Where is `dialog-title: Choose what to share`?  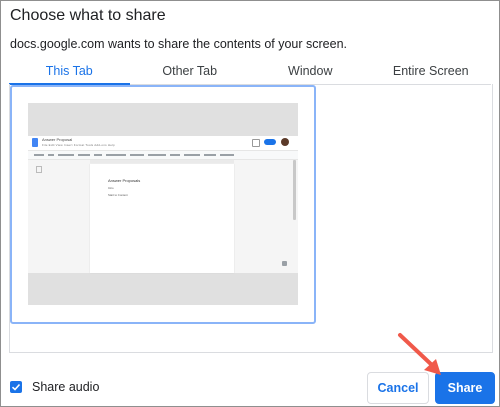
dialog-title: Choose what to share is located at coordinates (88, 15).